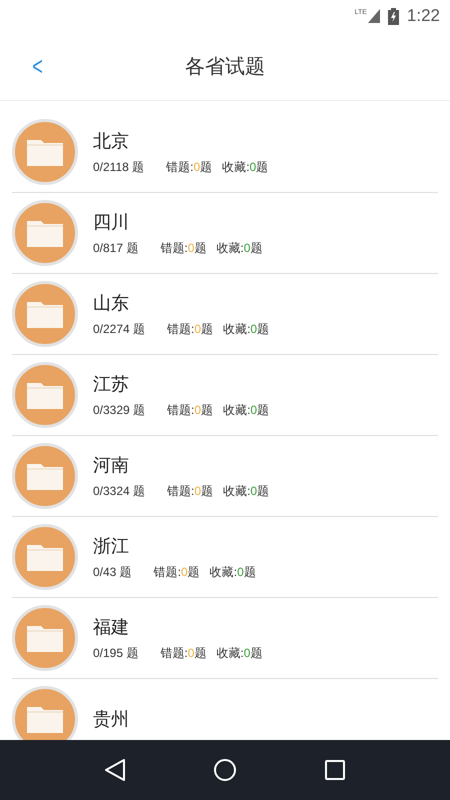  Describe the element at coordinates (111, 627) in the screenshot. I see `province-name: 福建` at that location.